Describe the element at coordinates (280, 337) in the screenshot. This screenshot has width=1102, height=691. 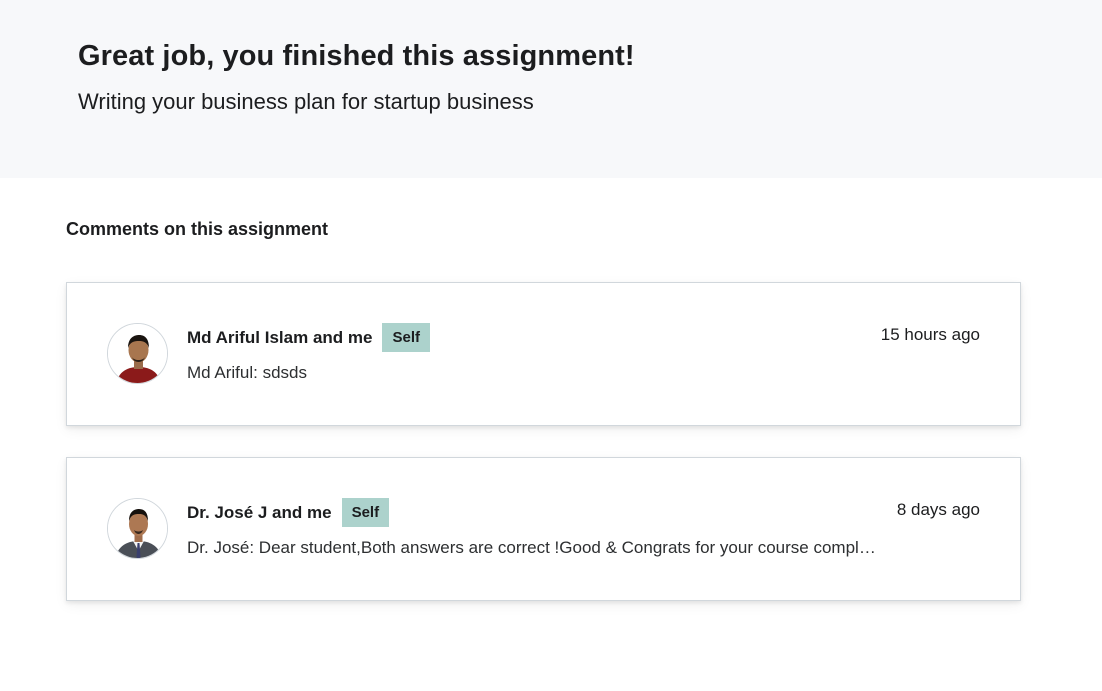
I see `comment-author: Md Ariful Islam and me` at that location.